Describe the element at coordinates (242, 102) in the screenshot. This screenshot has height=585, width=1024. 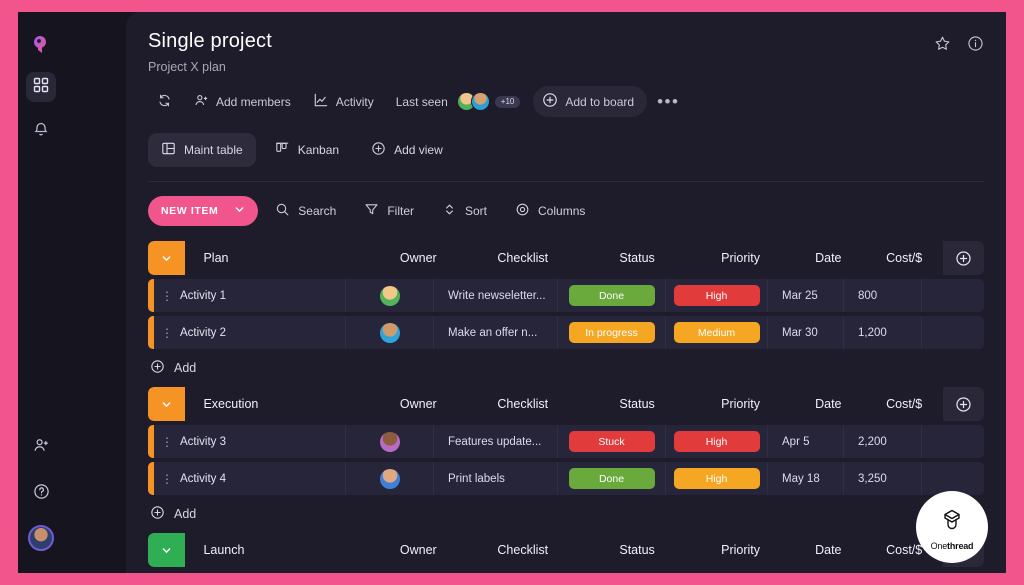
I see `add-members-button: Add members` at that location.